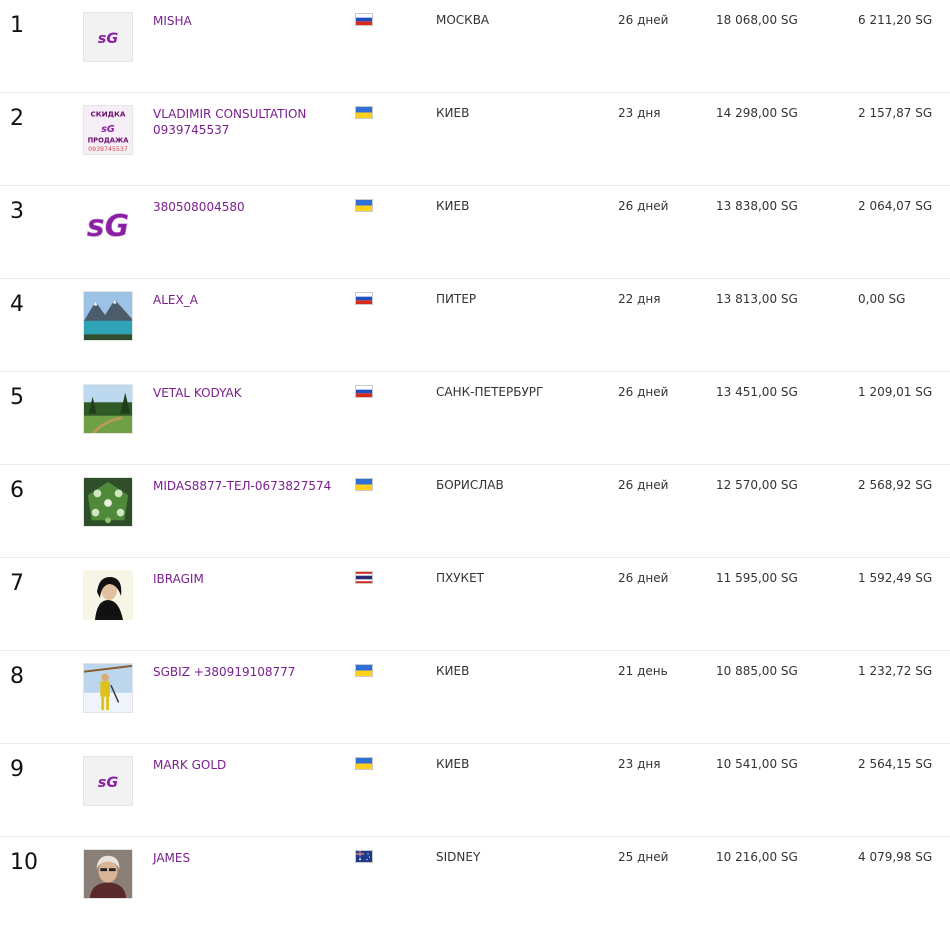  What do you see at coordinates (248, 393) in the screenshot?
I see `user-name-link: VETAL KODYAK` at bounding box center [248, 393].